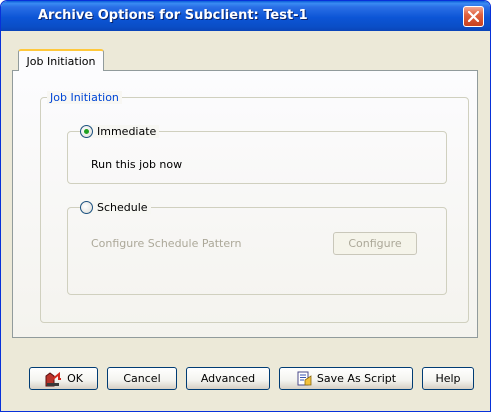 The width and height of the screenshot is (491, 412). I want to click on job-initiation-group-label: Job Initiation, so click(84, 97).